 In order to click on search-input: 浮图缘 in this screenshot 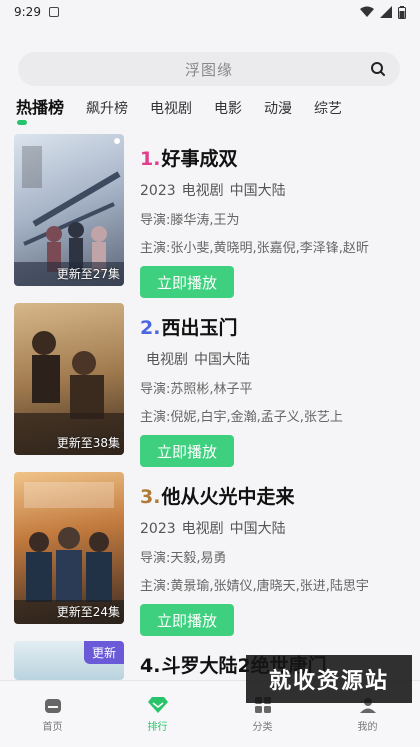, I will do `click(209, 69)`.